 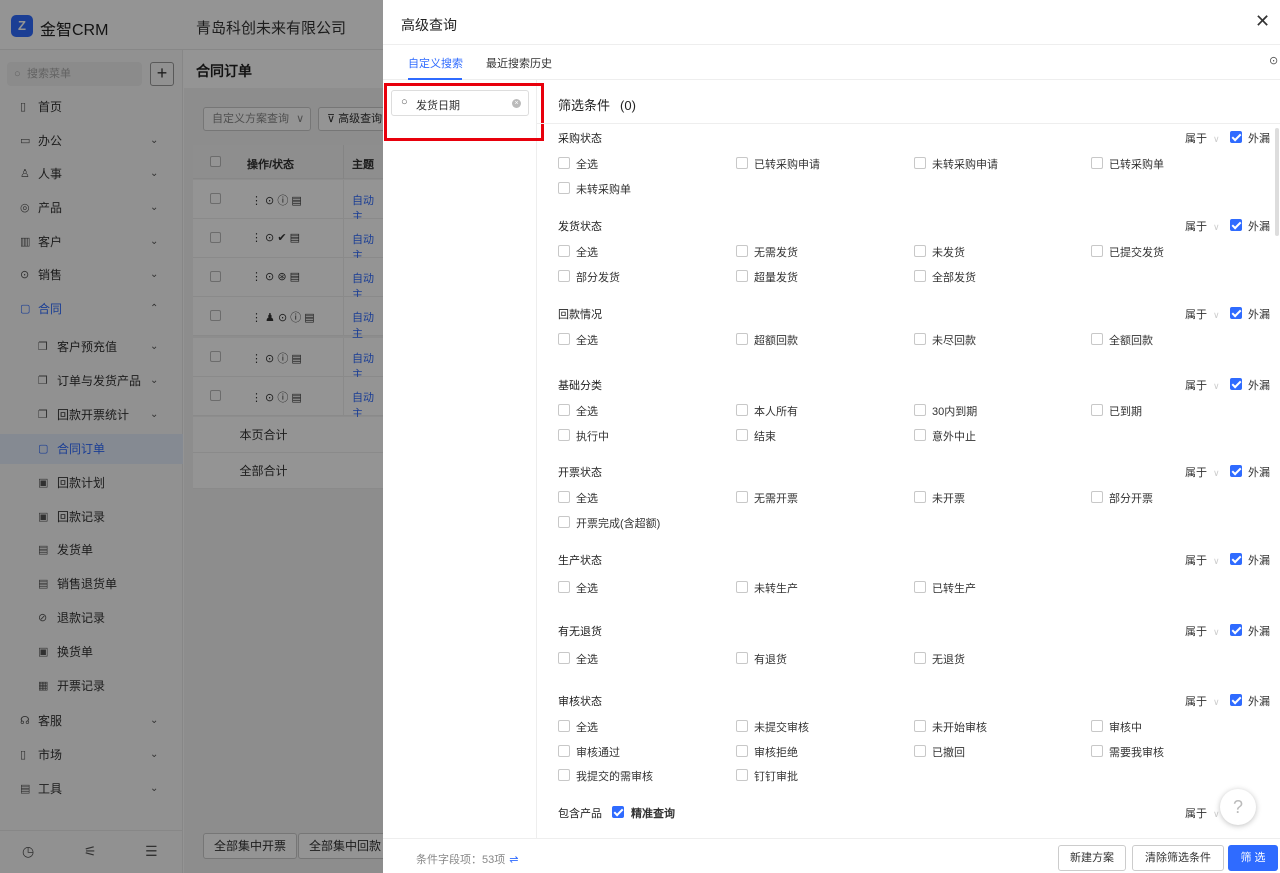 What do you see at coordinates (1125, 727) in the screenshot?
I see `option-label: 审核中` at bounding box center [1125, 727].